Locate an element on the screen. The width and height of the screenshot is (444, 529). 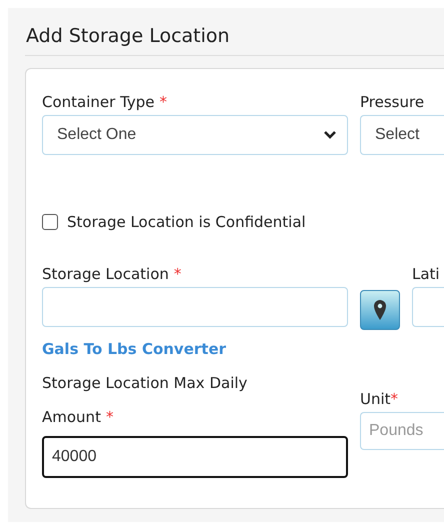
field-label: Unit is located at coordinates (375, 399).